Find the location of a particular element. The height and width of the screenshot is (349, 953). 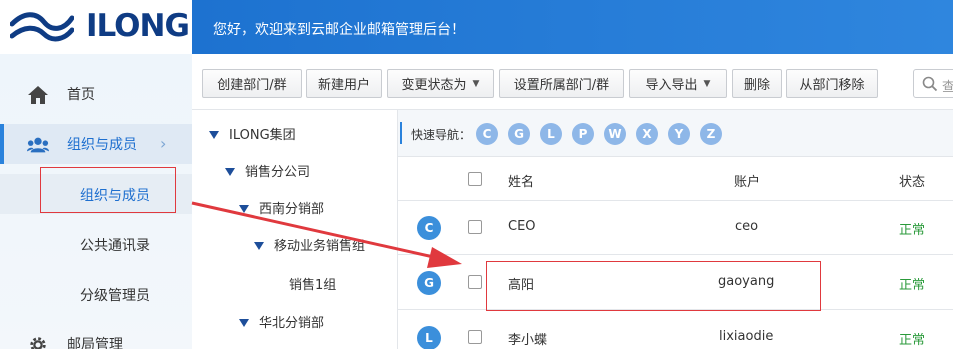

table-row: L 李小蝶 lixiaodie 正常 is located at coordinates (675, 330).